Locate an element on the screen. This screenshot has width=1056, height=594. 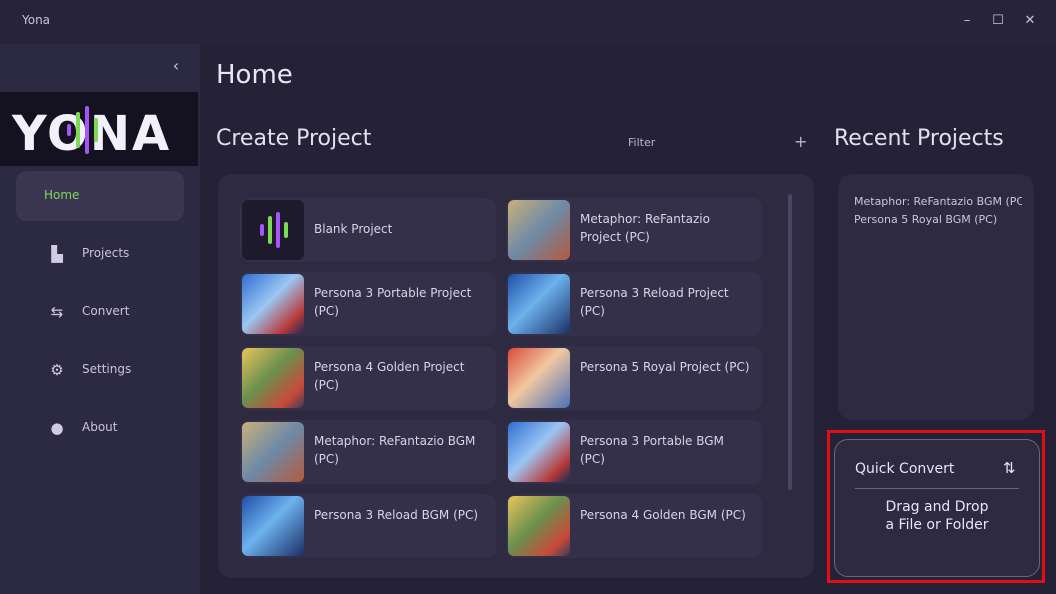
app-title: Yona is located at coordinates (36, 20).